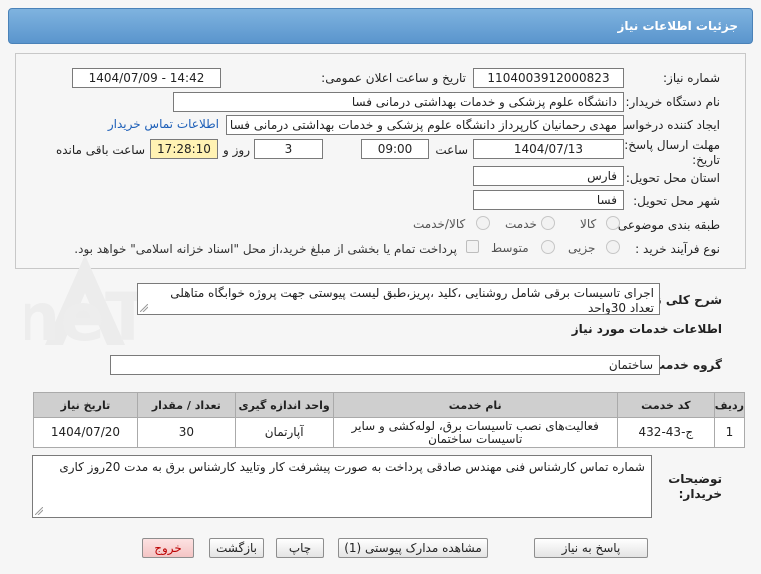  I want to click on need-number-field: 1104003912000823, so click(548, 78).